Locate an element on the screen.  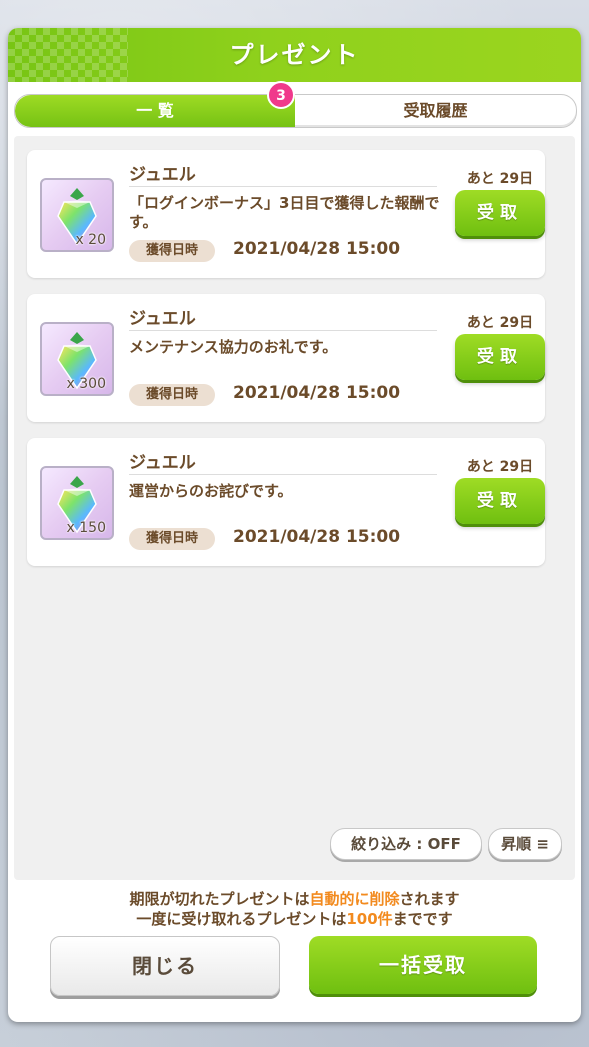
notice-highlight: 自動的に削除 is located at coordinates (354, 899).